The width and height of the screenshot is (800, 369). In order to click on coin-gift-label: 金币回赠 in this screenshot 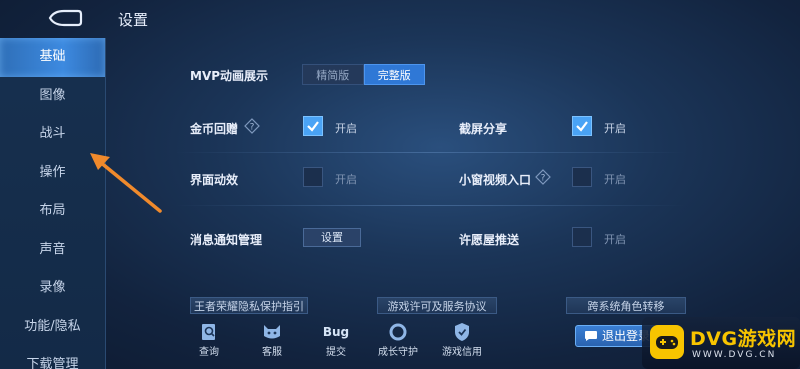, I will do `click(214, 129)`.